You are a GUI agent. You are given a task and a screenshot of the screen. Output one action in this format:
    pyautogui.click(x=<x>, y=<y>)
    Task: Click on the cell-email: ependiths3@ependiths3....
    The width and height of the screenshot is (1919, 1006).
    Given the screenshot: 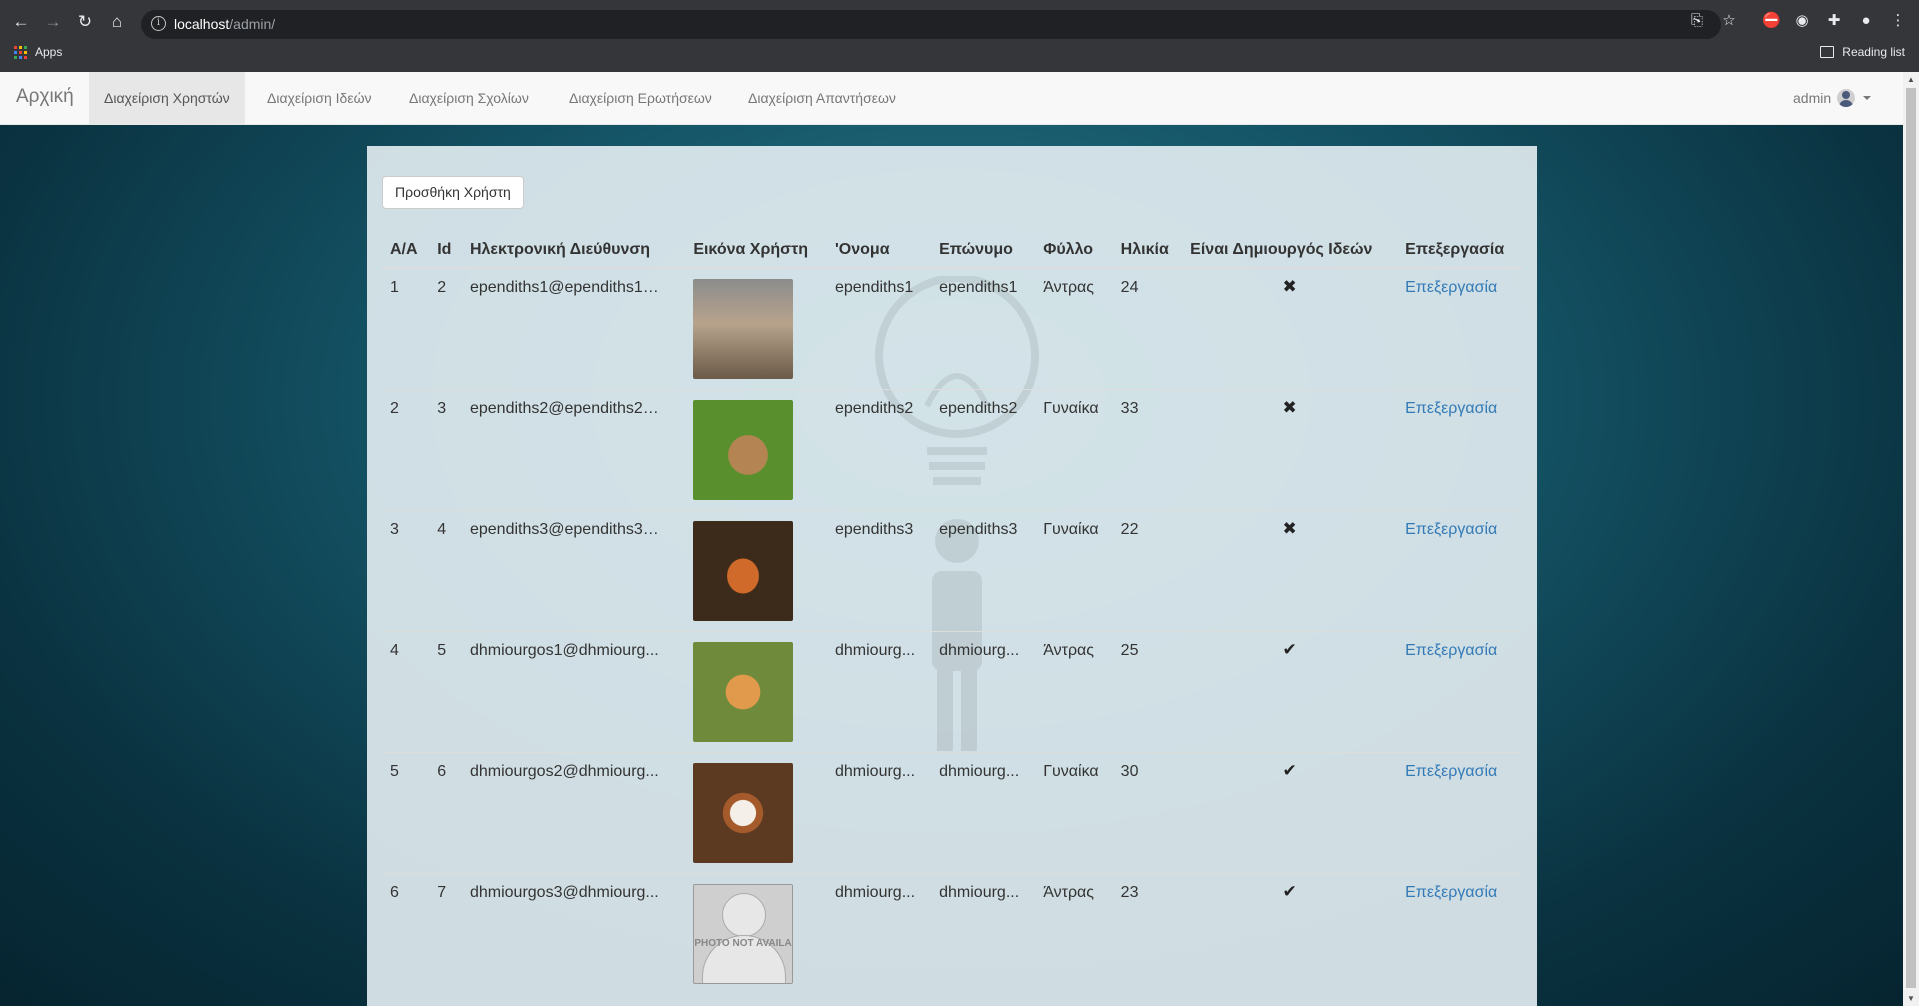 What is the action you would take?
    pyautogui.click(x=573, y=571)
    